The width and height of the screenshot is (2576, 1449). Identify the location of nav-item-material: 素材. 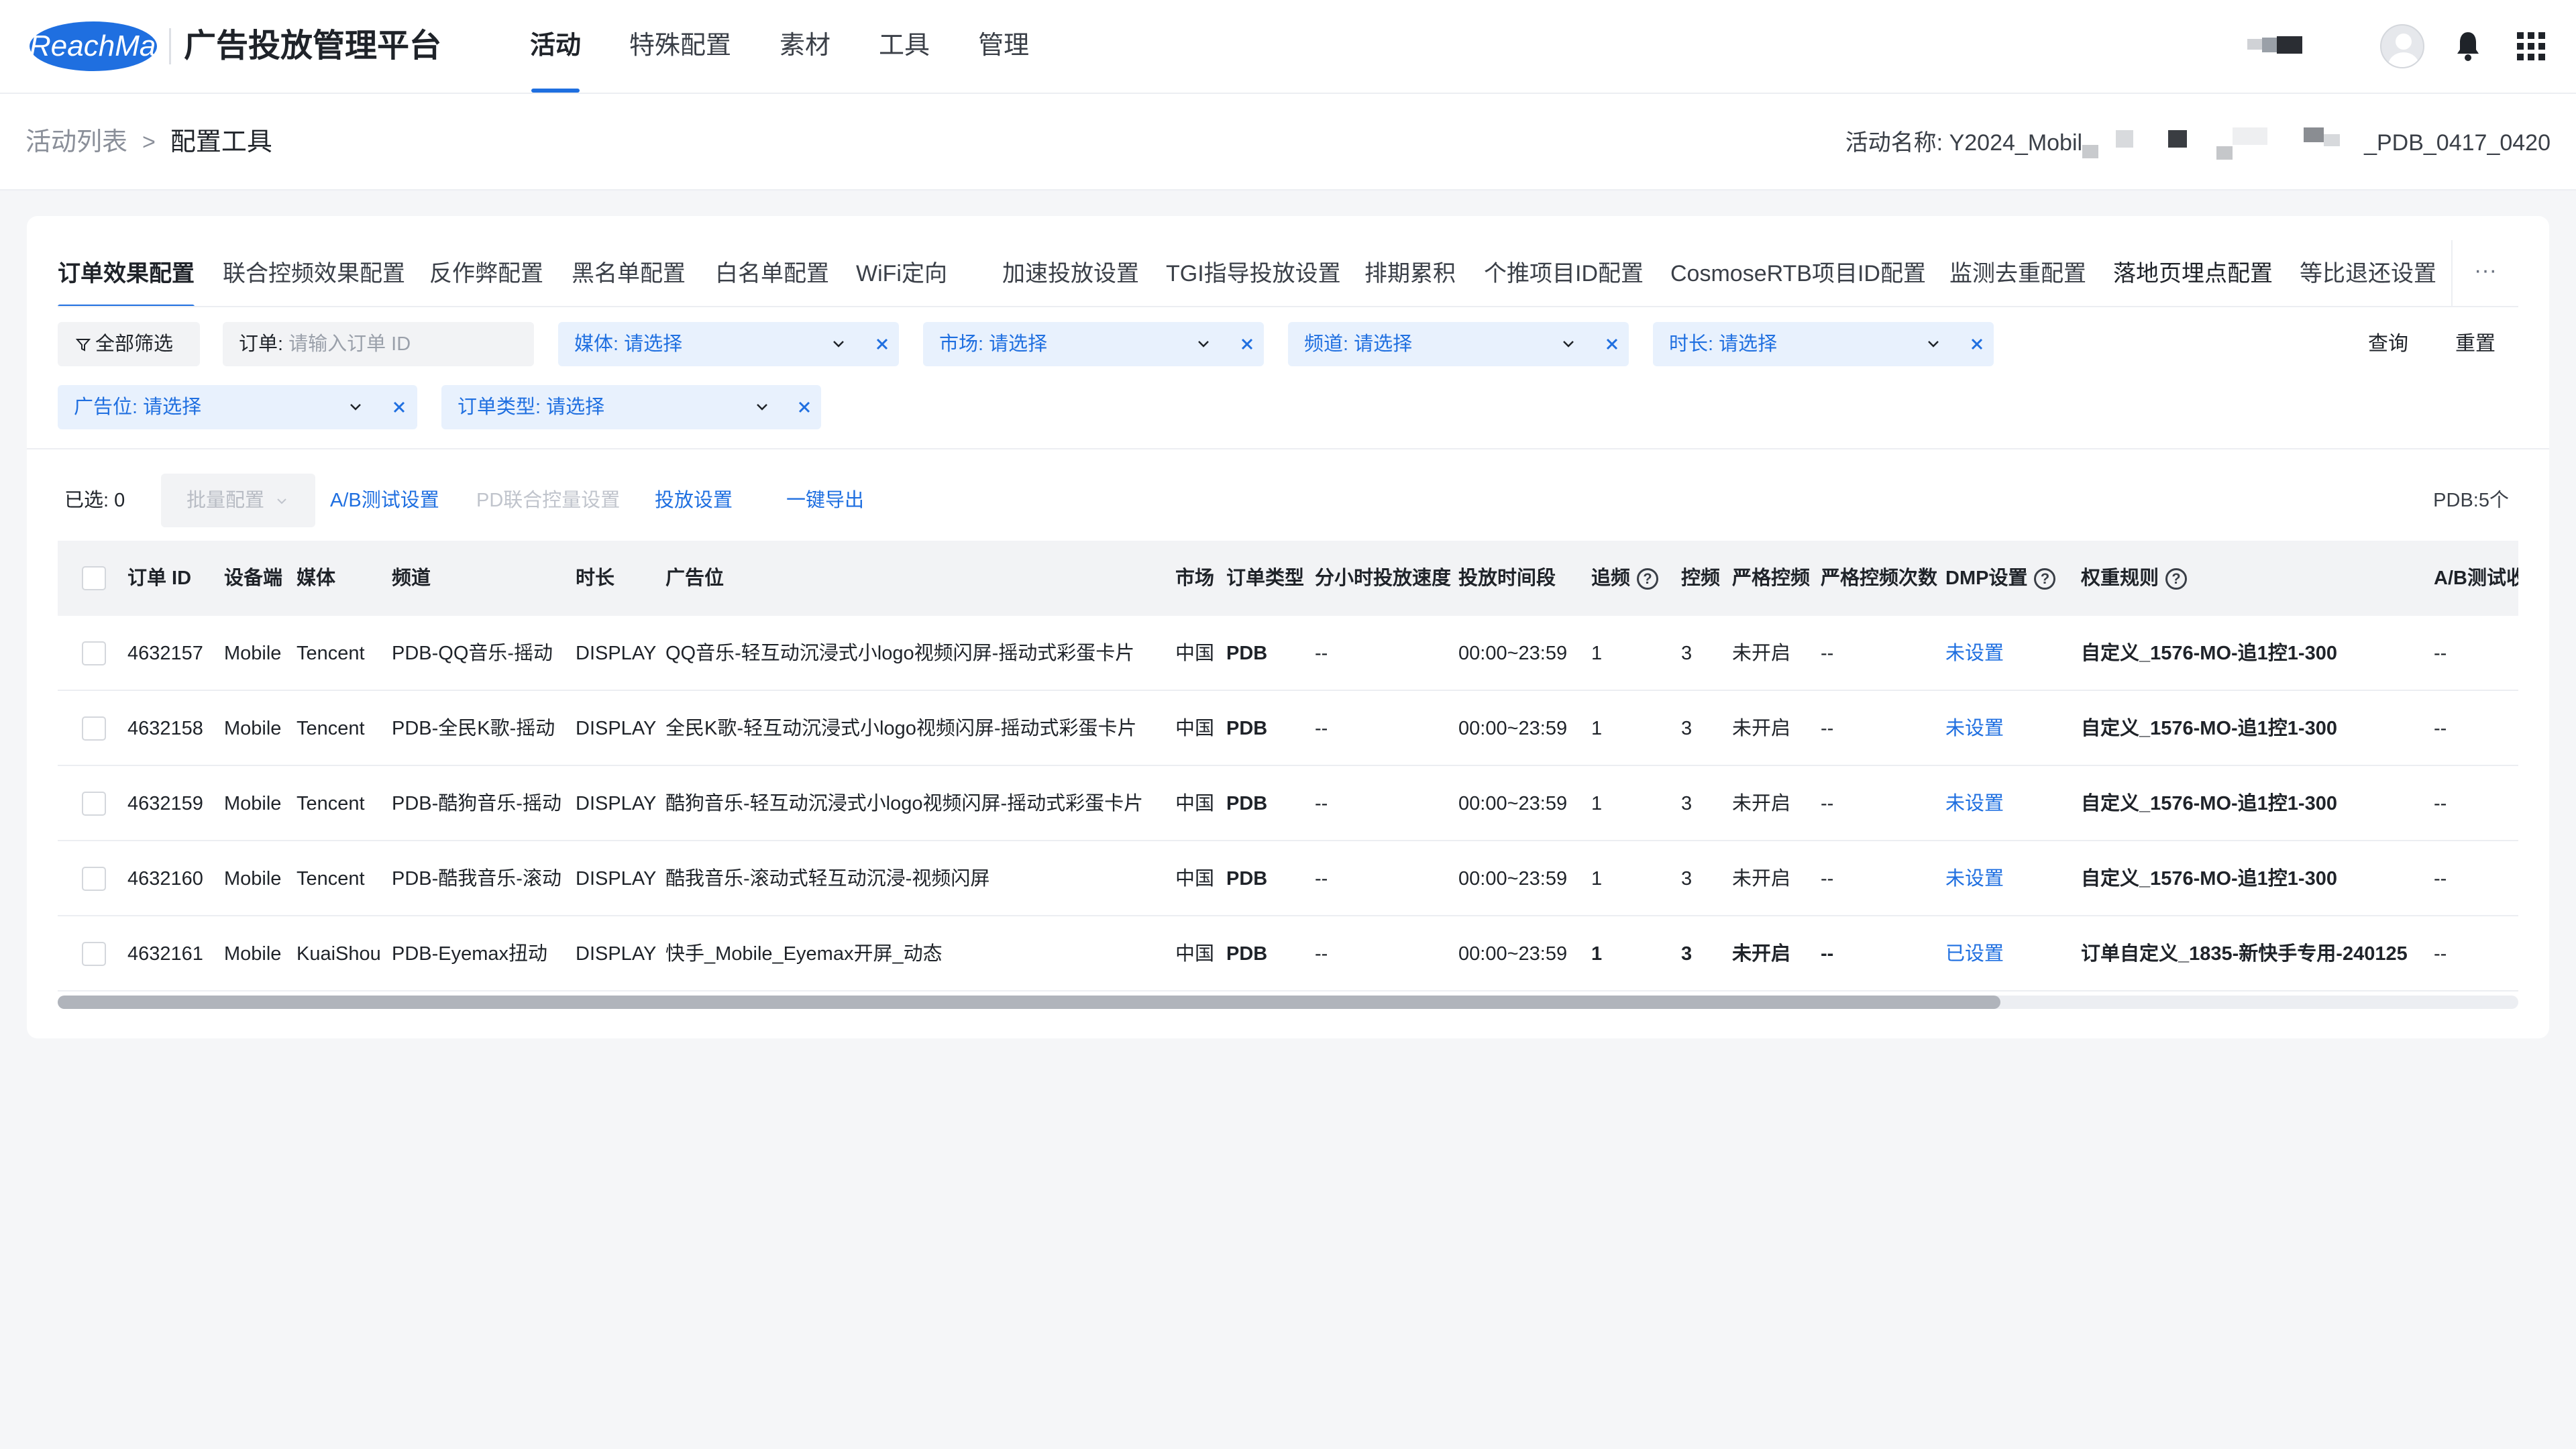
(805, 47).